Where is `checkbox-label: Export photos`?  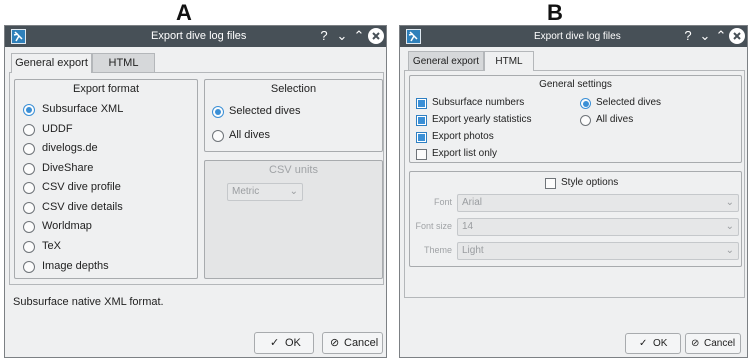 checkbox-label: Export photos is located at coordinates (463, 136).